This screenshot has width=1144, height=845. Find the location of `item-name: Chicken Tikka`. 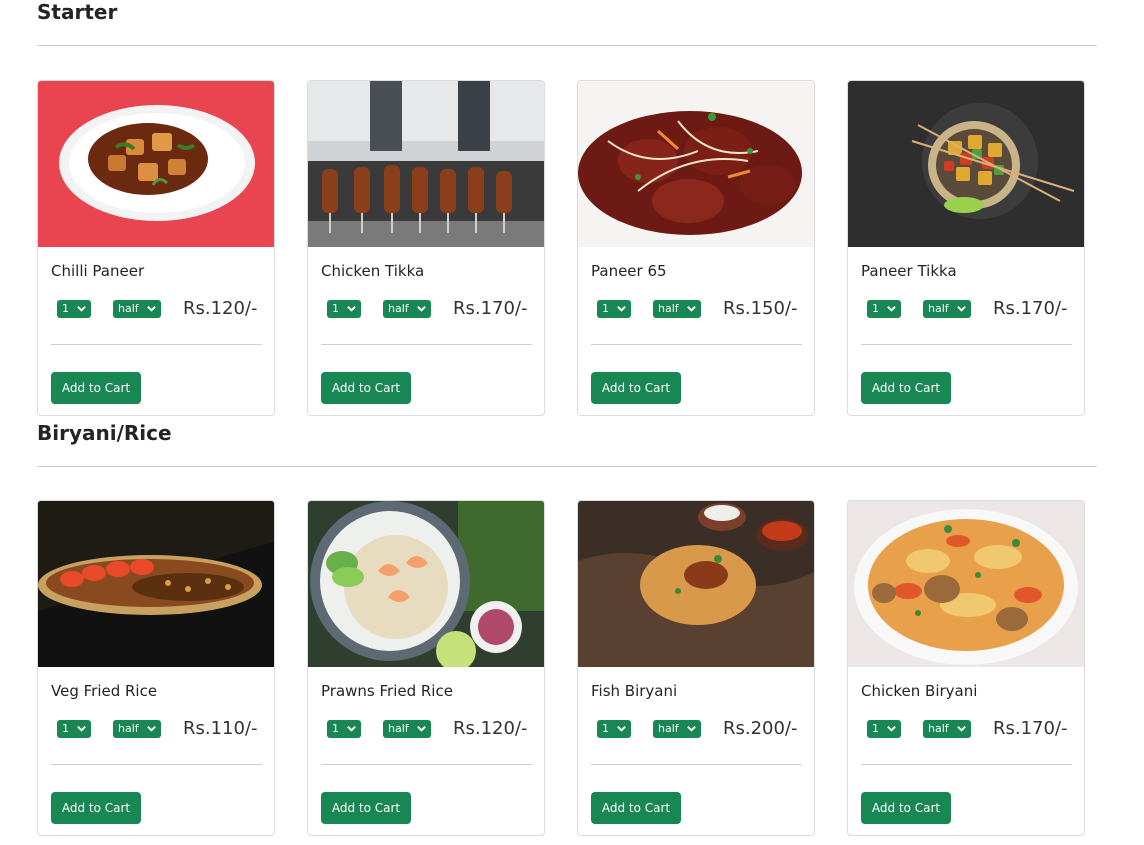

item-name: Chicken Tikka is located at coordinates (373, 271).